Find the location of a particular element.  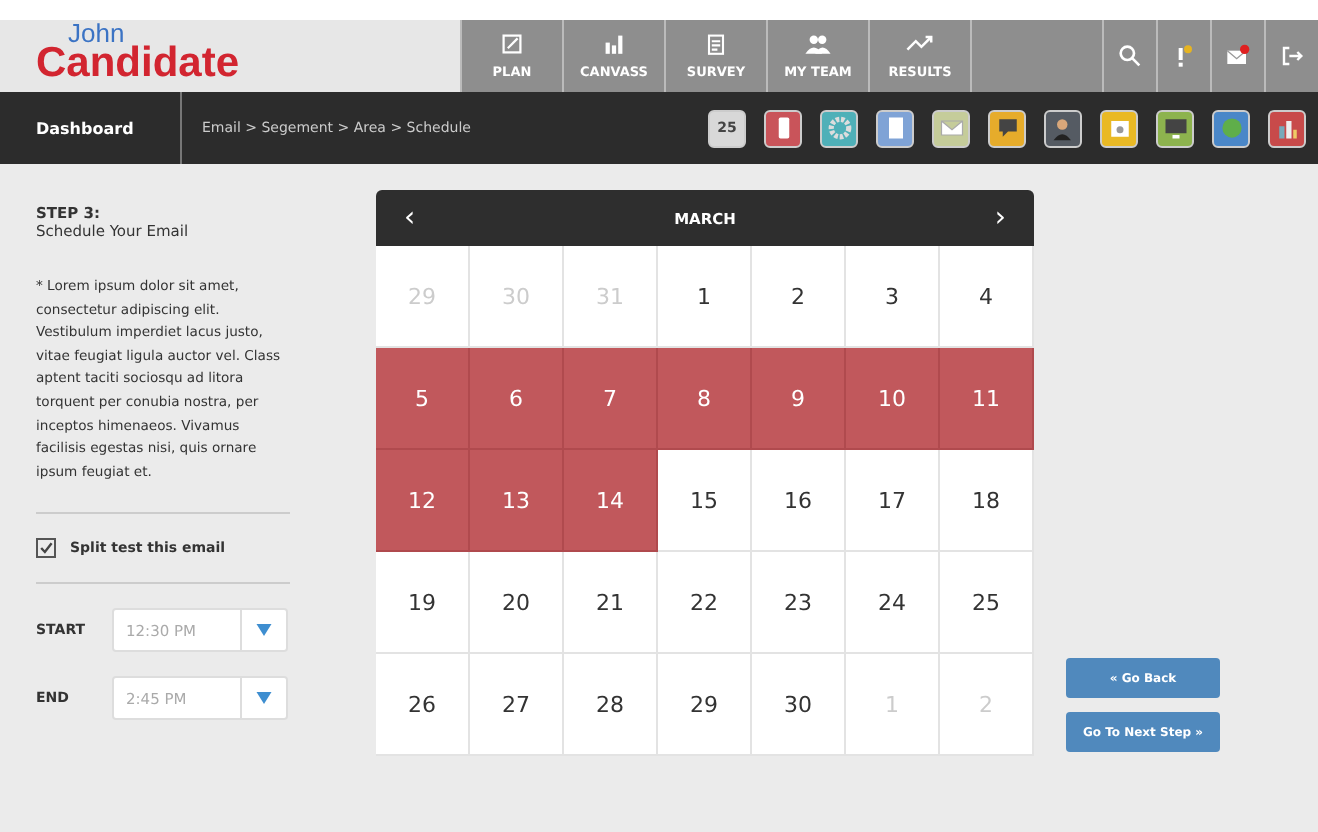

calendar-day: 6 is located at coordinates (517, 399).